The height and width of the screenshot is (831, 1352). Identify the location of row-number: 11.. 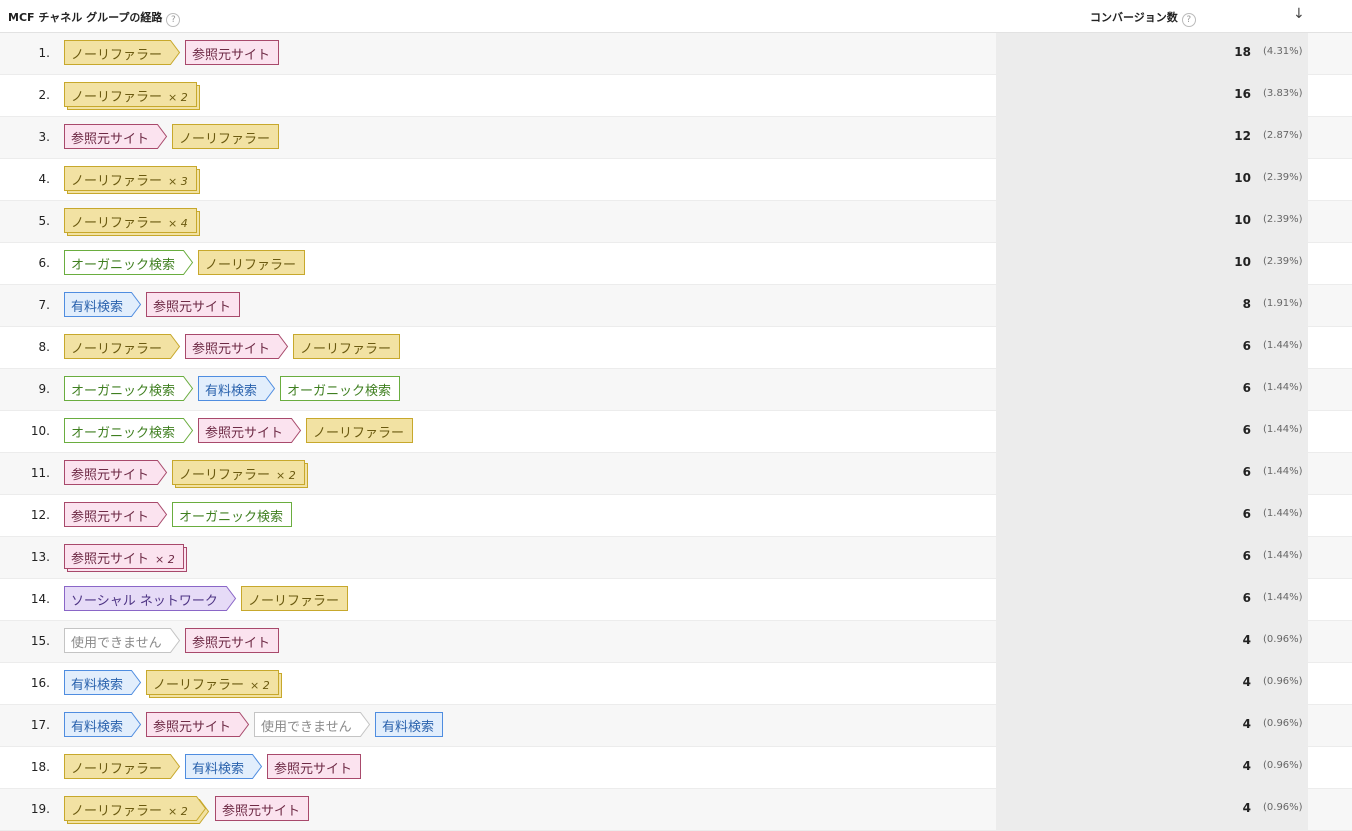
(40, 473).